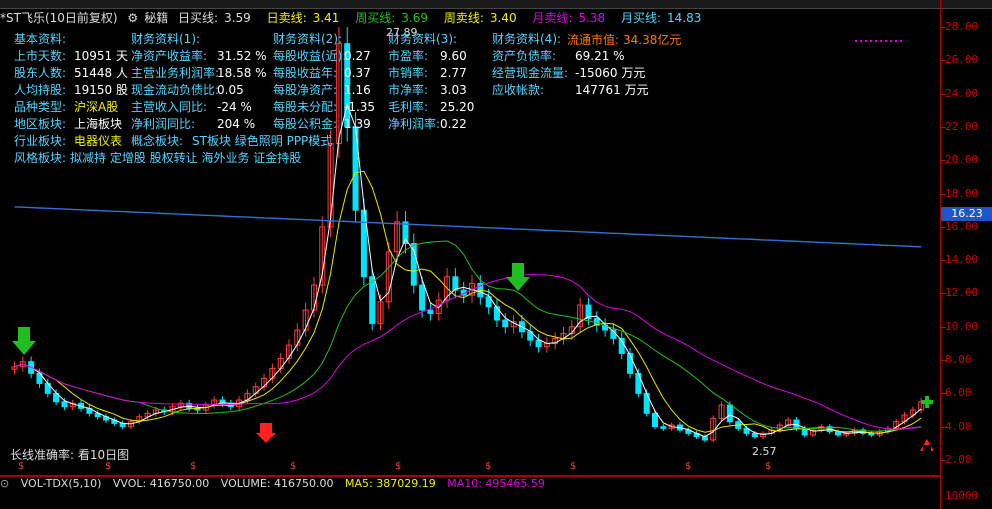 Image resolution: width=992 pixels, height=509 pixels. Describe the element at coordinates (40, 124) in the screenshot. I see `info-label: 地区板块:` at that location.